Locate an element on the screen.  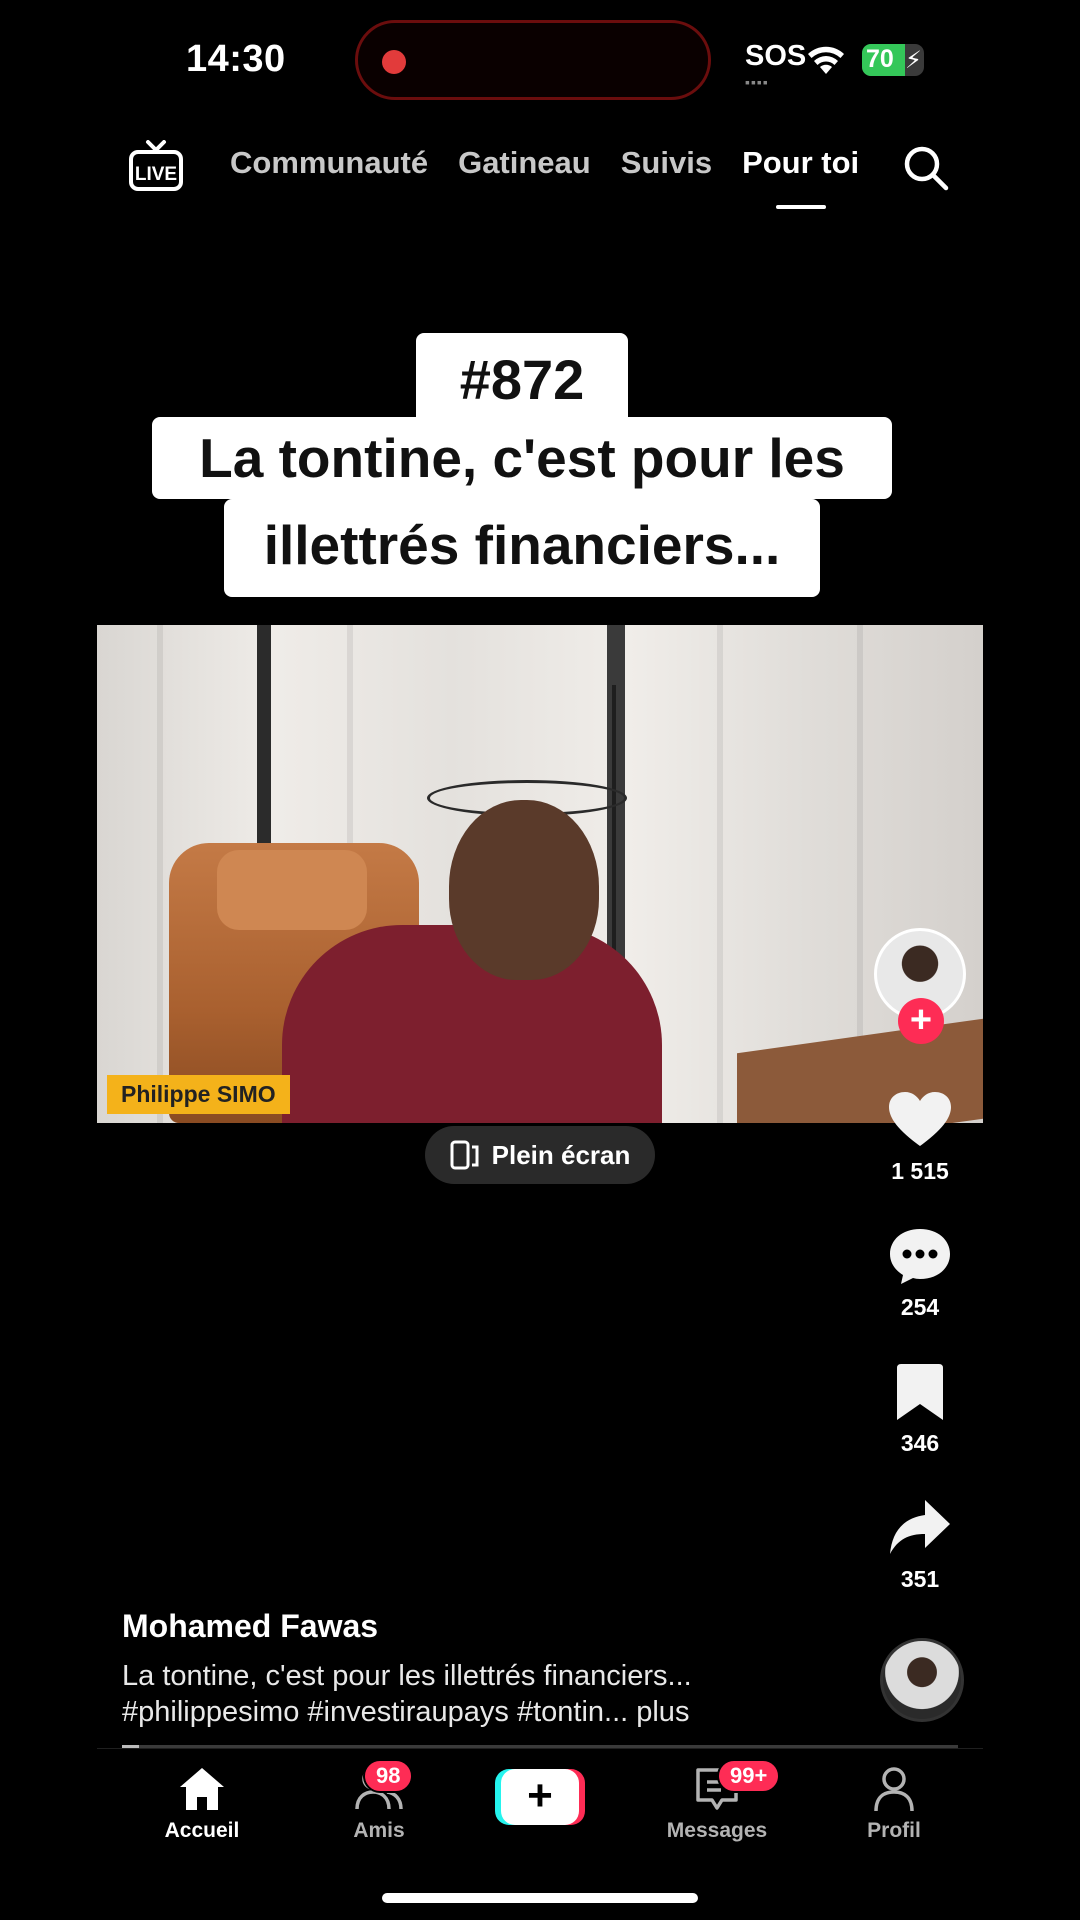
sound-disc-avatar is located at coordinates (922, 1680).